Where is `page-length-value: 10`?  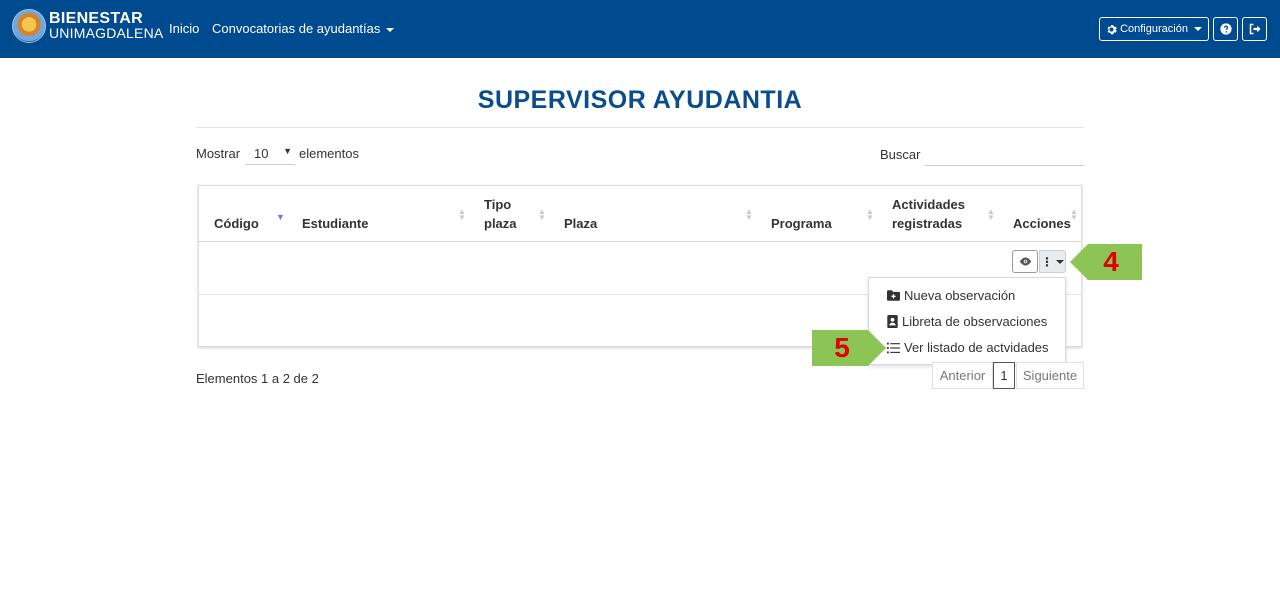 page-length-value: 10 is located at coordinates (261, 153).